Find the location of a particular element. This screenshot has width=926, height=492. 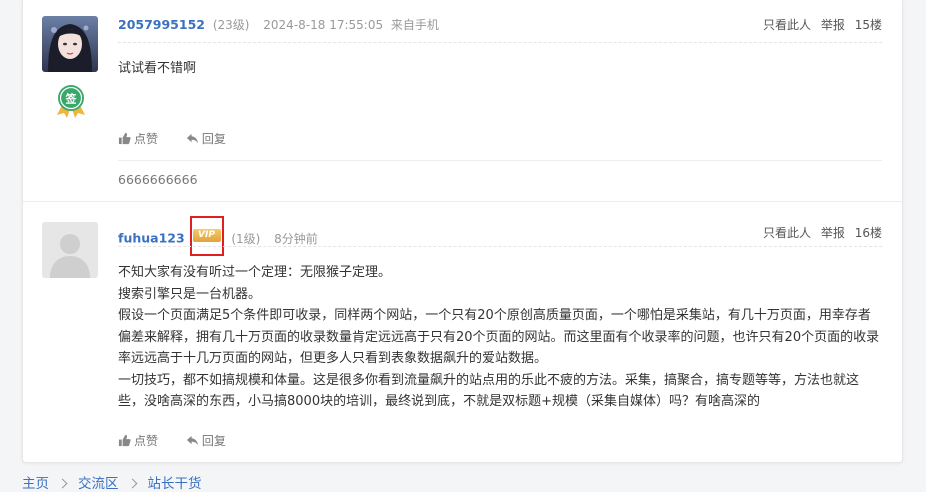

reply-divider is located at coordinates (500, 160).